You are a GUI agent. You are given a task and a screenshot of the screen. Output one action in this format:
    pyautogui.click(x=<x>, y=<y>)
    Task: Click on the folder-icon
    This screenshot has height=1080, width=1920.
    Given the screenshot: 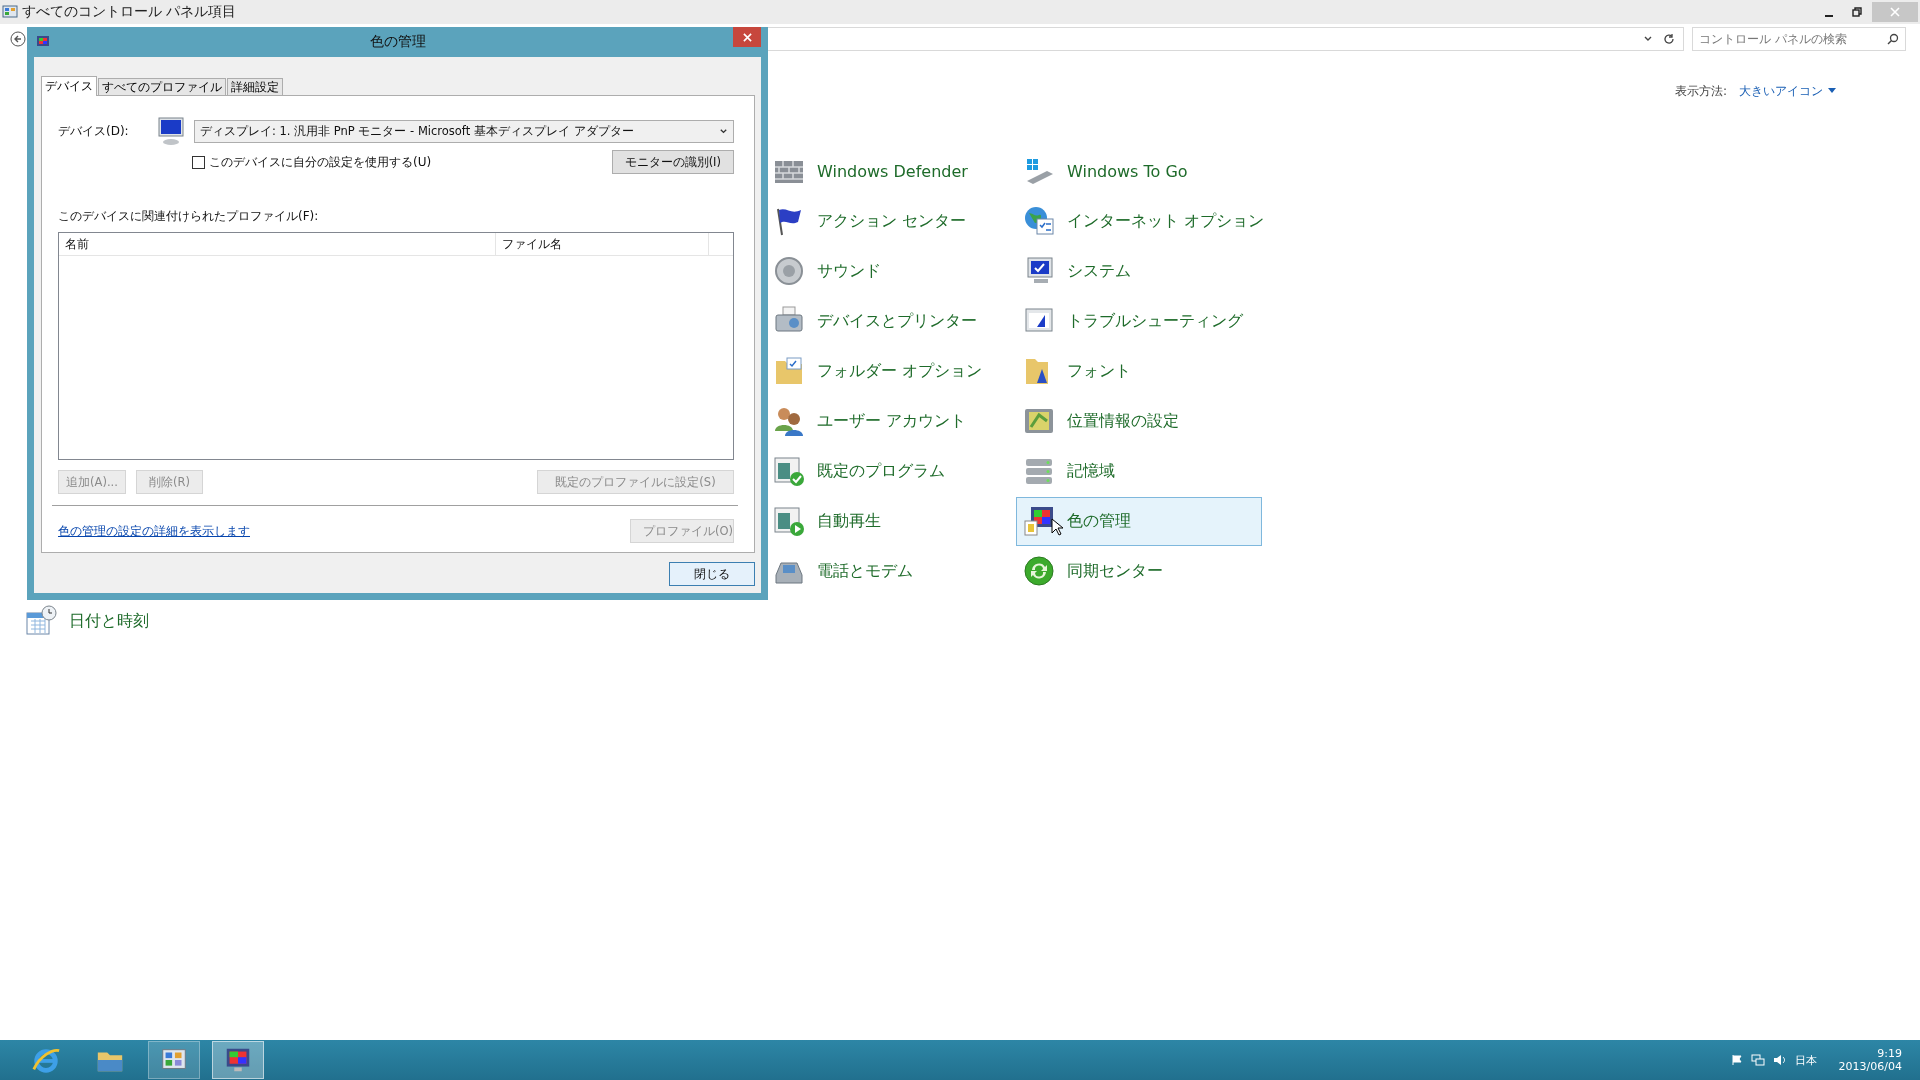 What is the action you would take?
    pyautogui.click(x=789, y=371)
    